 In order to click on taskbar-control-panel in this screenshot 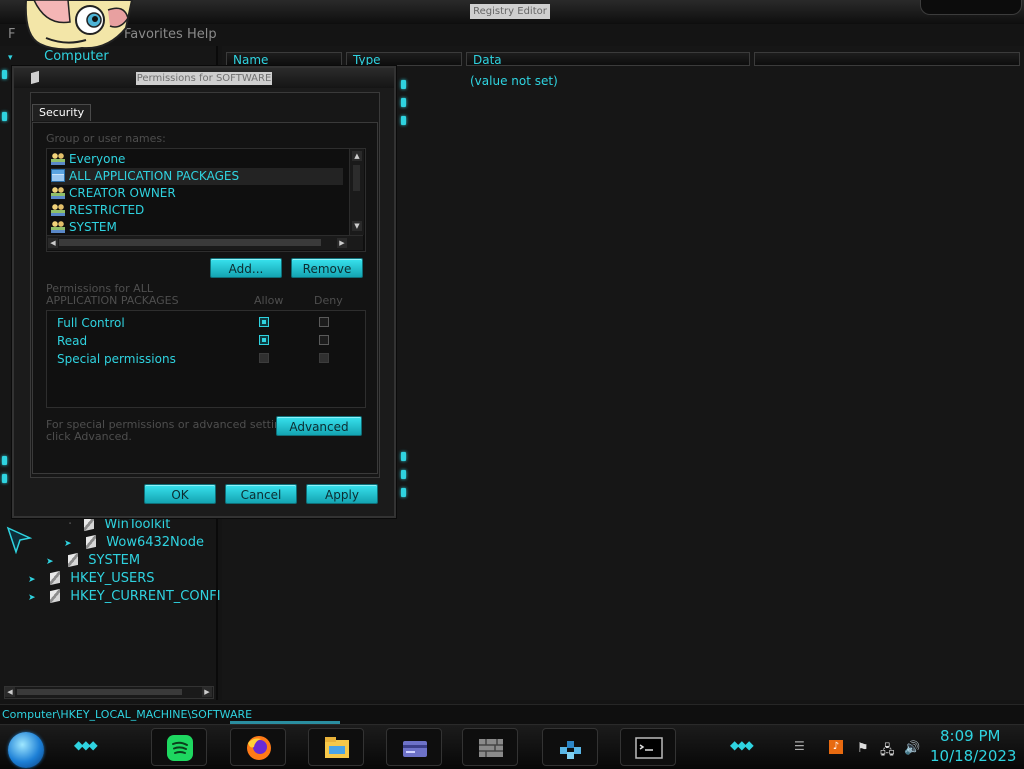, I will do `click(414, 747)`.